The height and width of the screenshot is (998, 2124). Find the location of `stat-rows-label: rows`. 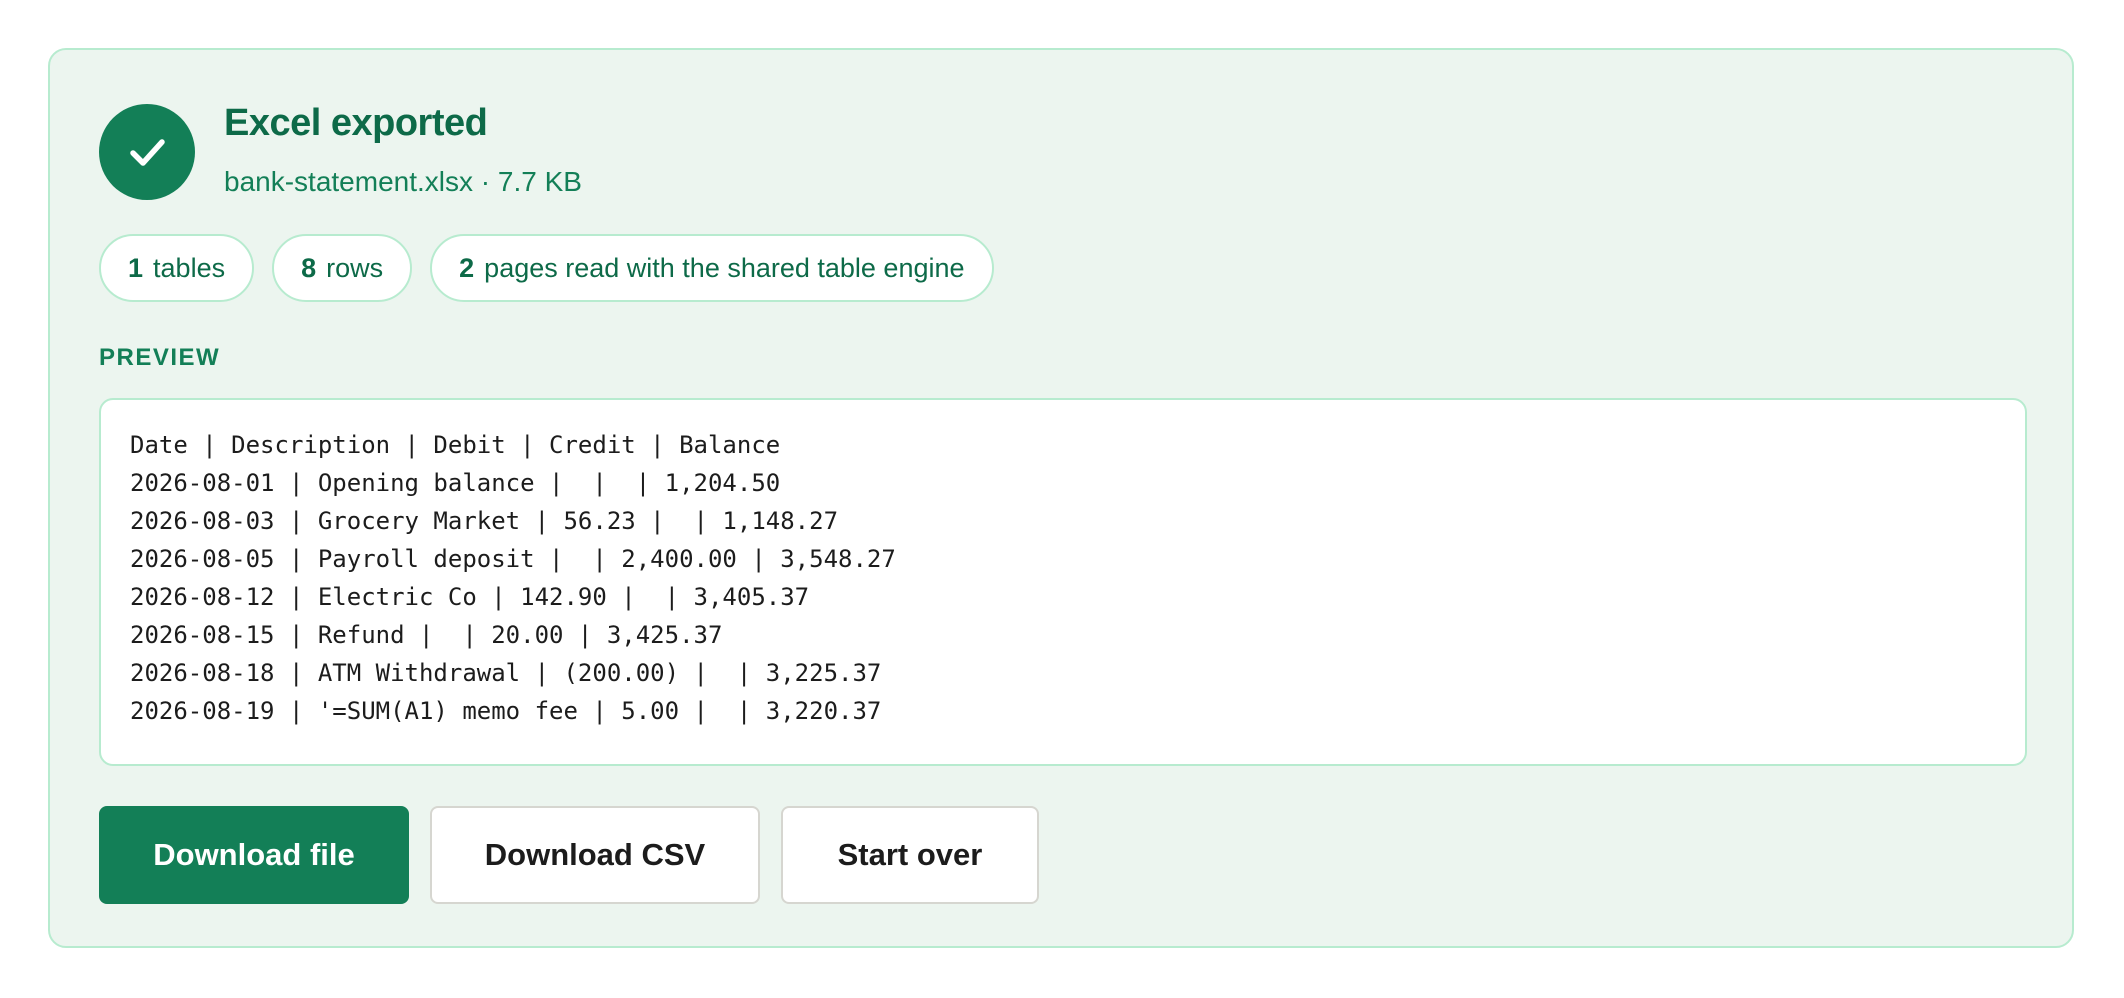

stat-rows-label: rows is located at coordinates (355, 267).